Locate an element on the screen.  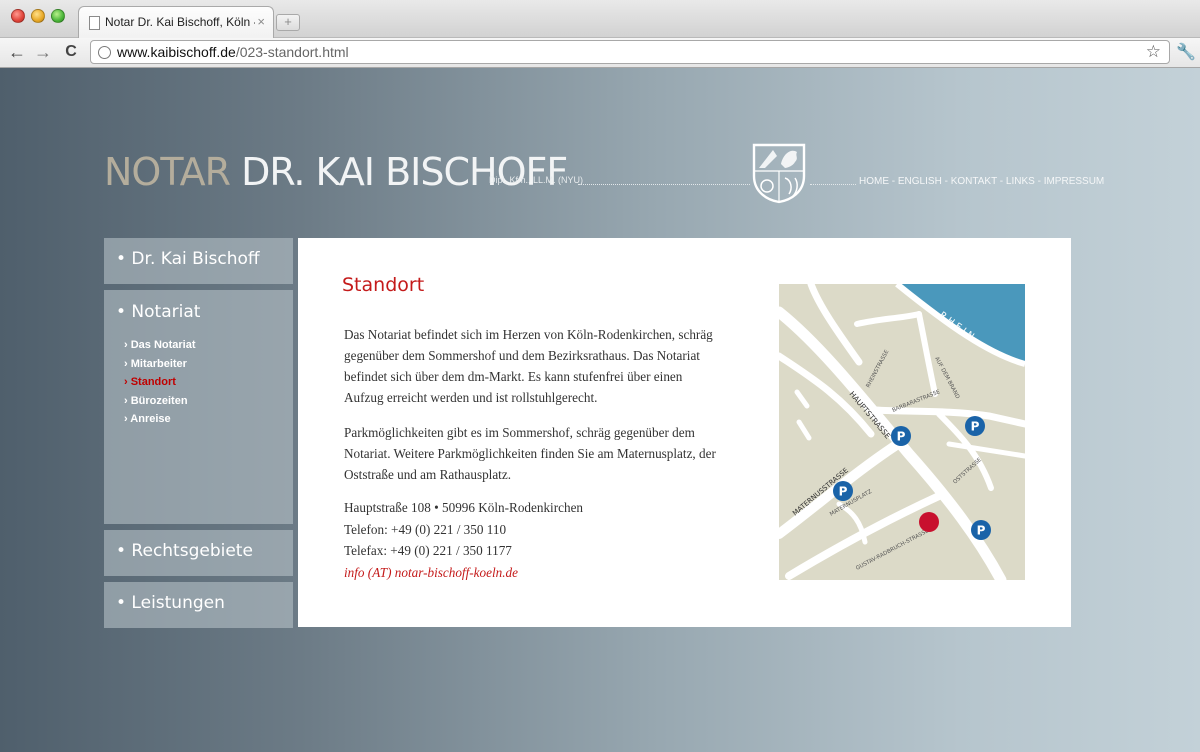
logo-notar: NOTAR is located at coordinates (167, 172).